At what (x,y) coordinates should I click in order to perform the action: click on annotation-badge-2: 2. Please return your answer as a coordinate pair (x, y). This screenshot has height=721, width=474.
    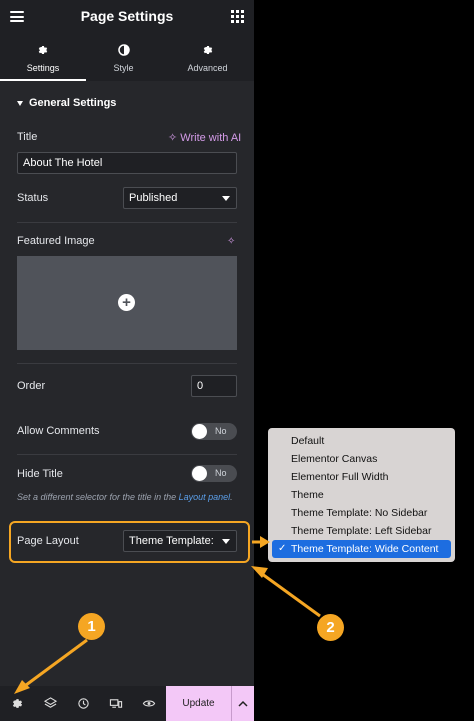
    Looking at the image, I should click on (330, 627).